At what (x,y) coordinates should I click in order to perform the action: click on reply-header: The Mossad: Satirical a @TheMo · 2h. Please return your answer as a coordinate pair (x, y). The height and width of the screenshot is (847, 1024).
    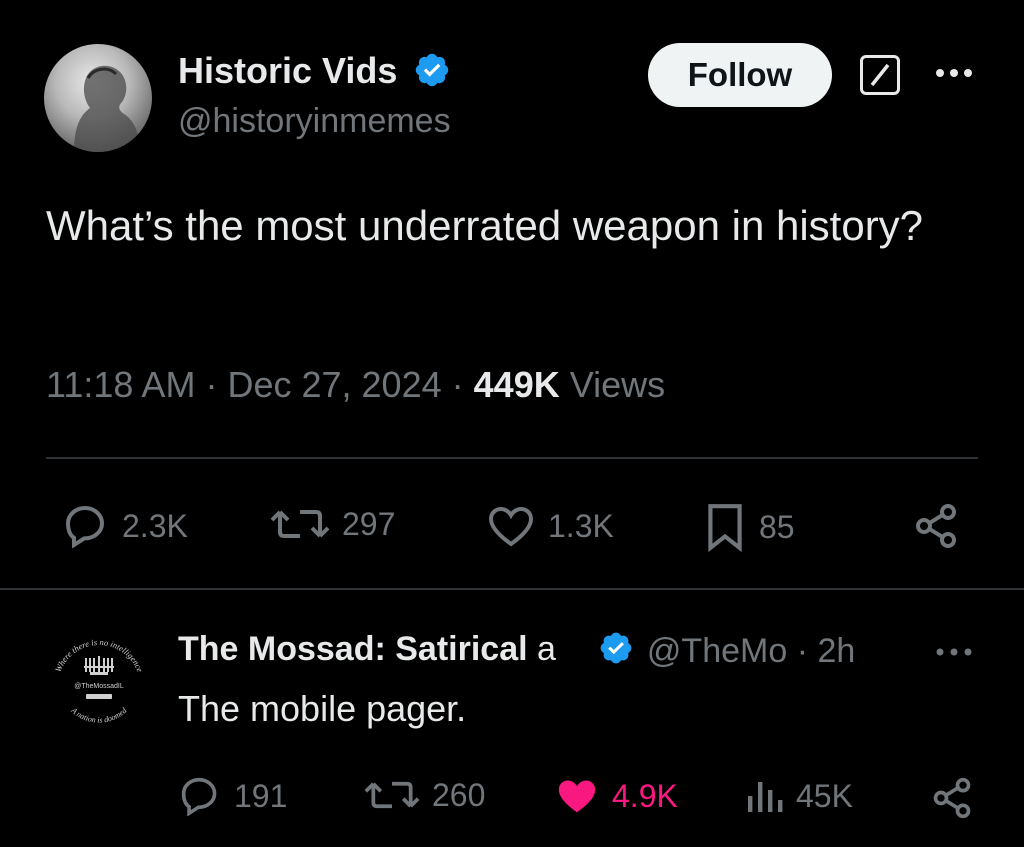
    Looking at the image, I should click on (578, 652).